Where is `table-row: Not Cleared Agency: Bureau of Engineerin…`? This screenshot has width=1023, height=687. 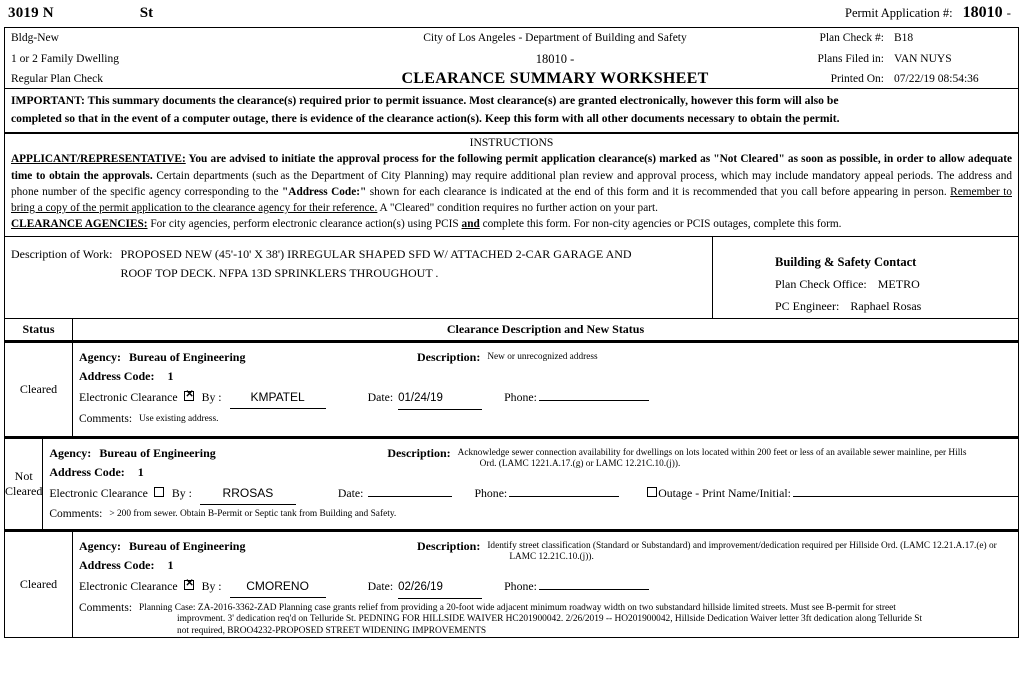
table-row: Not Cleared Agency: Bureau of Engineerin… is located at coordinates (511, 483).